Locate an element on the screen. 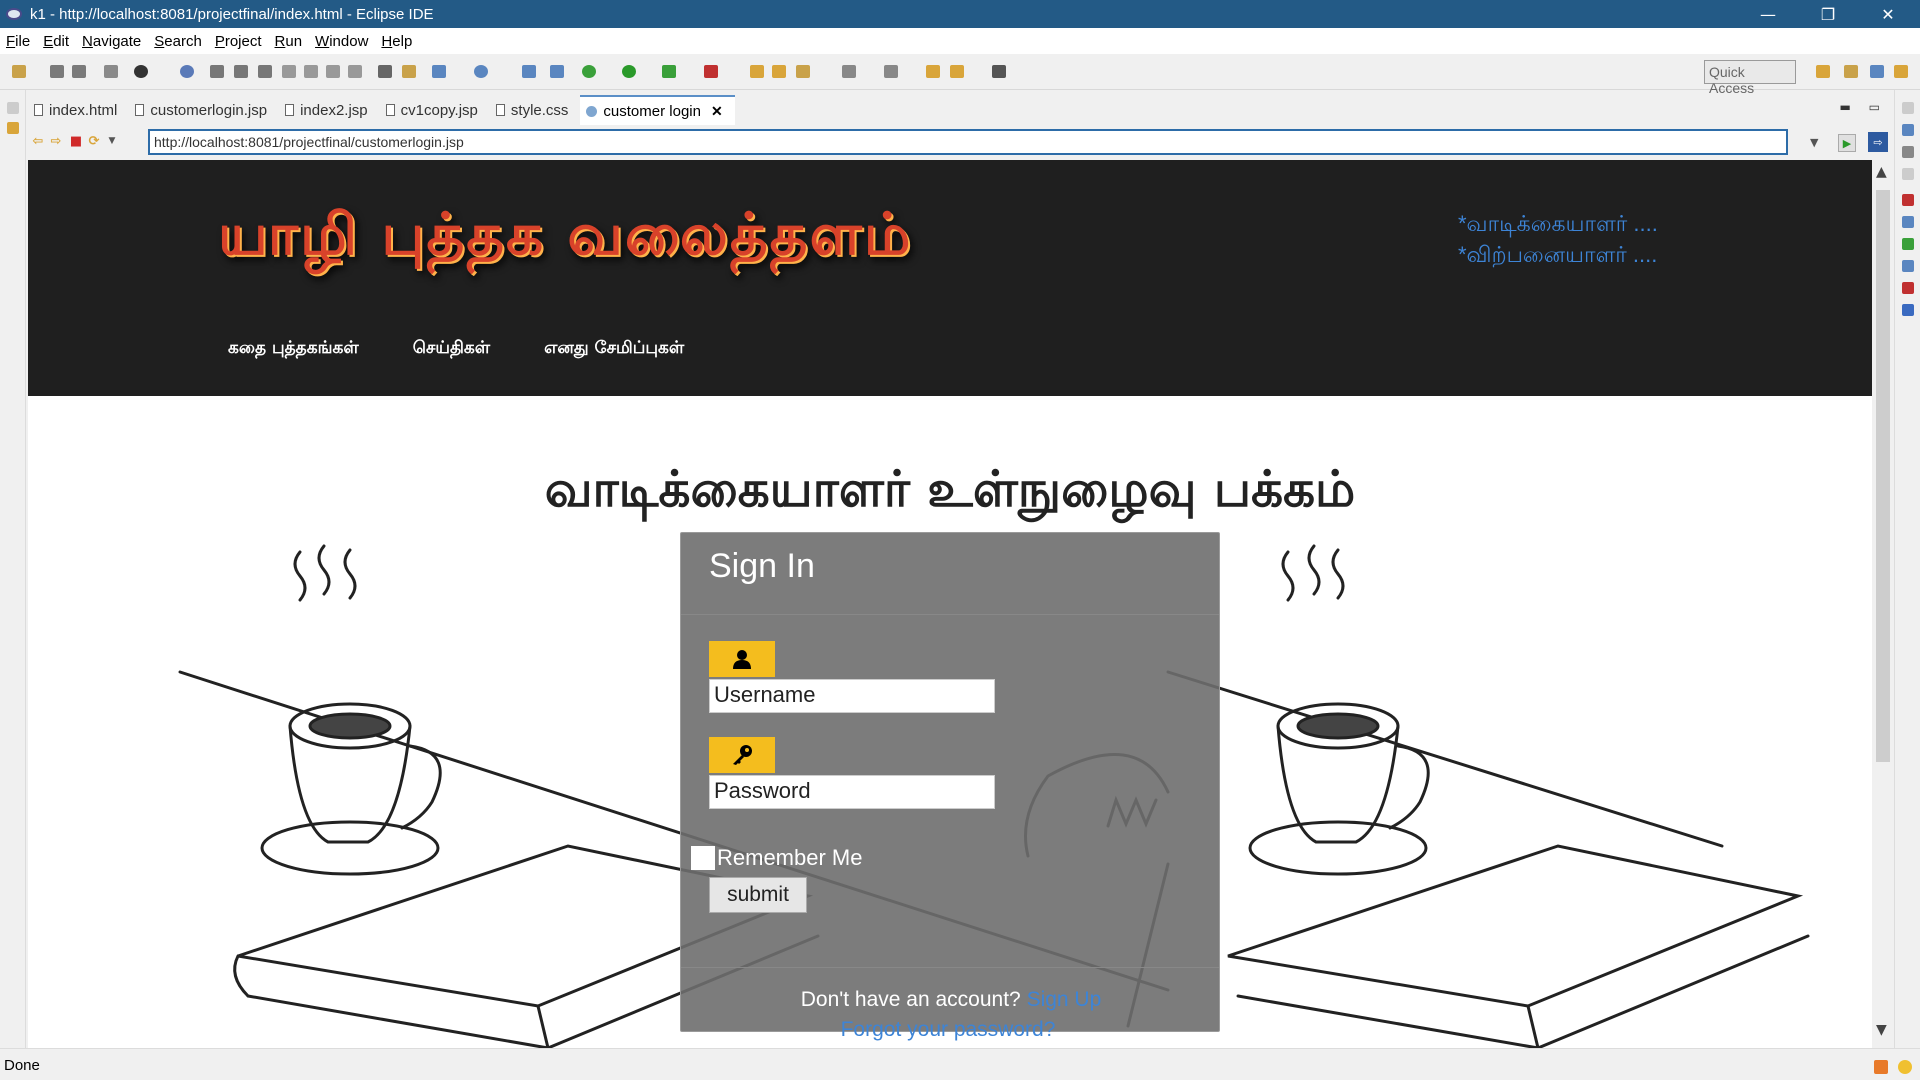 This screenshot has width=1920, height=1080. scroll-up-icon: ▲ is located at coordinates (1881, 172).